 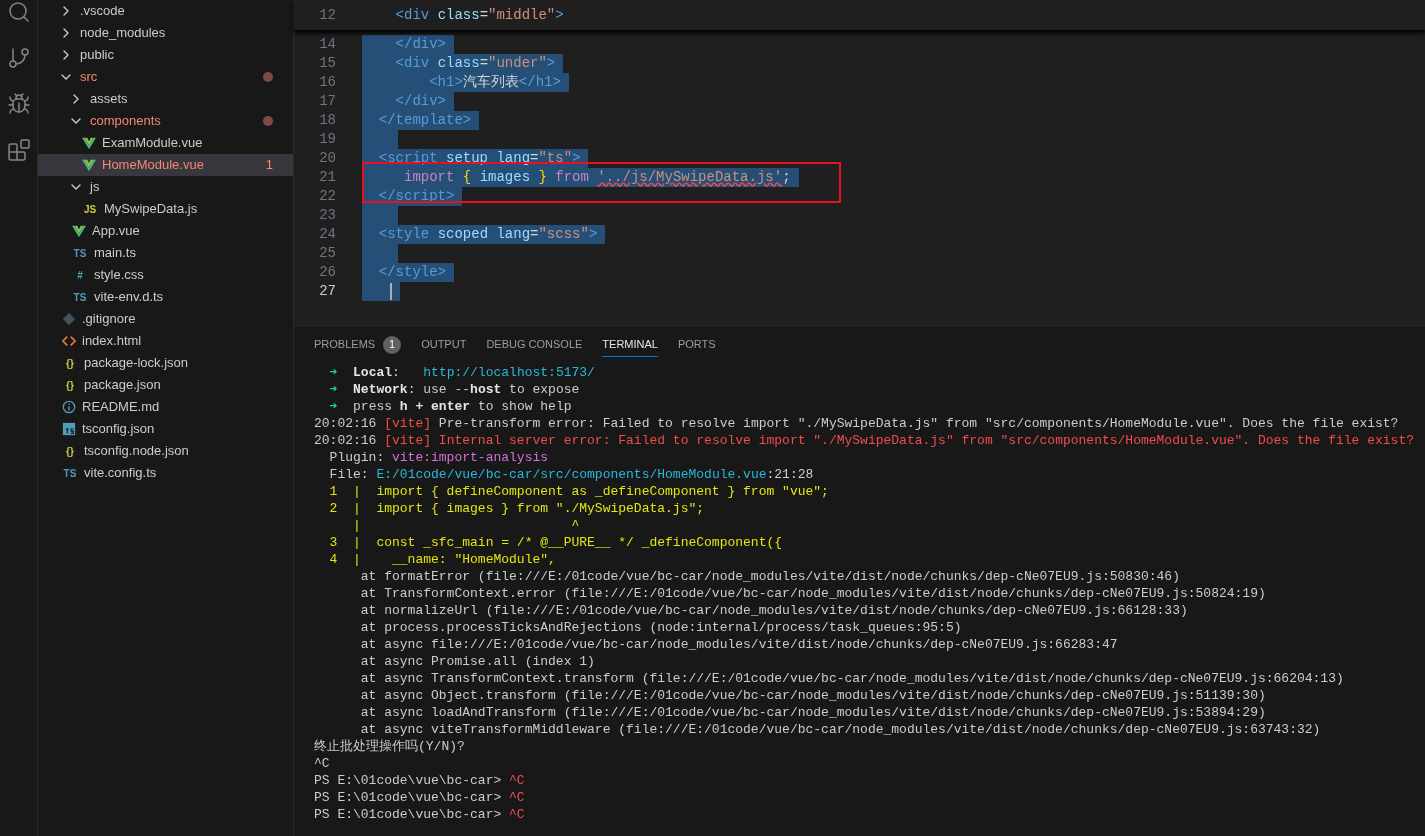 I want to click on problem-count-badge: 1, so click(x=392, y=344).